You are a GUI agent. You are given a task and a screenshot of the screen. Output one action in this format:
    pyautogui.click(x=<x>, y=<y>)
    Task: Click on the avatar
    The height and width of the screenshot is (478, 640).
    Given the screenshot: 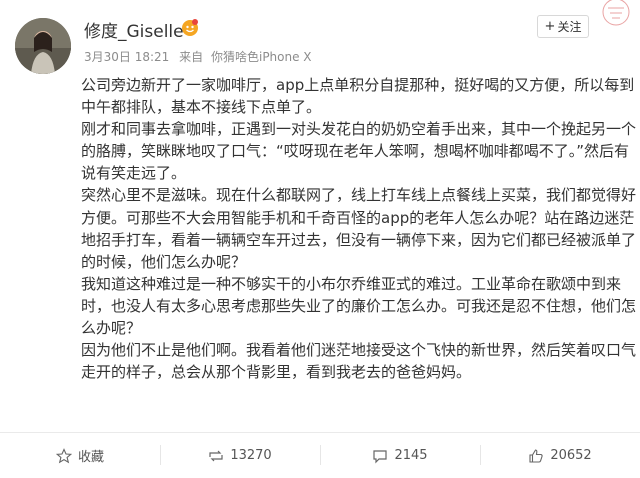 What is the action you would take?
    pyautogui.click(x=43, y=46)
    